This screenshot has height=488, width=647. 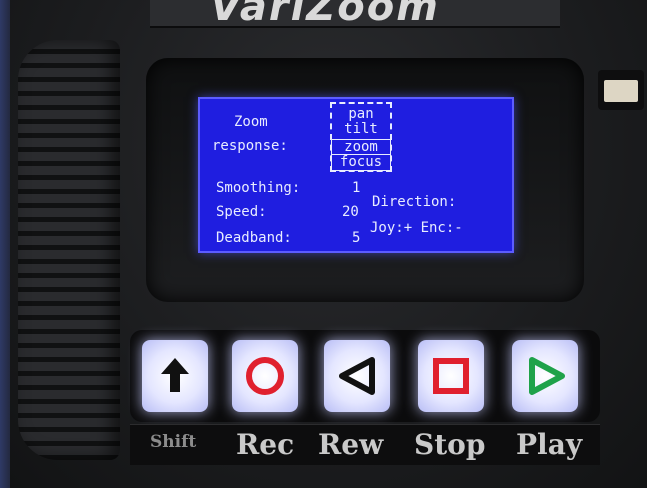 What do you see at coordinates (549, 444) in the screenshot?
I see `play-label: Play` at bounding box center [549, 444].